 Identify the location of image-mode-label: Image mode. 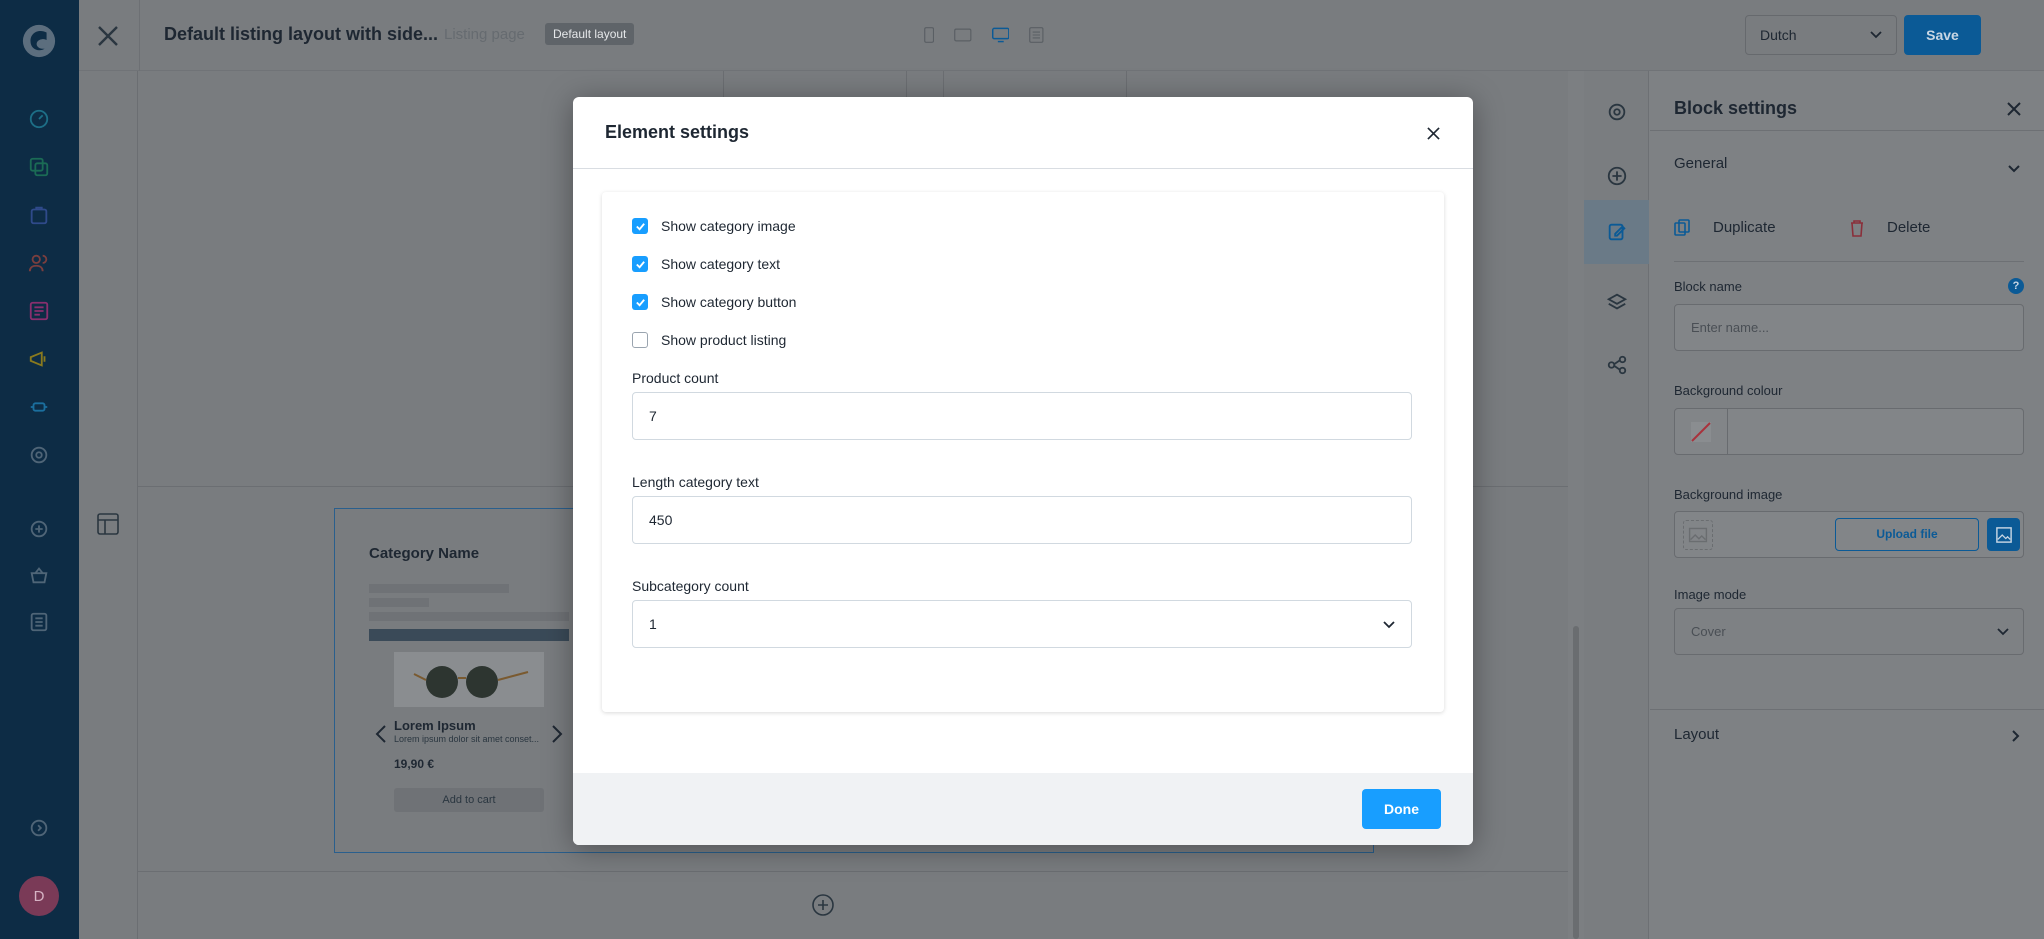
(1710, 594).